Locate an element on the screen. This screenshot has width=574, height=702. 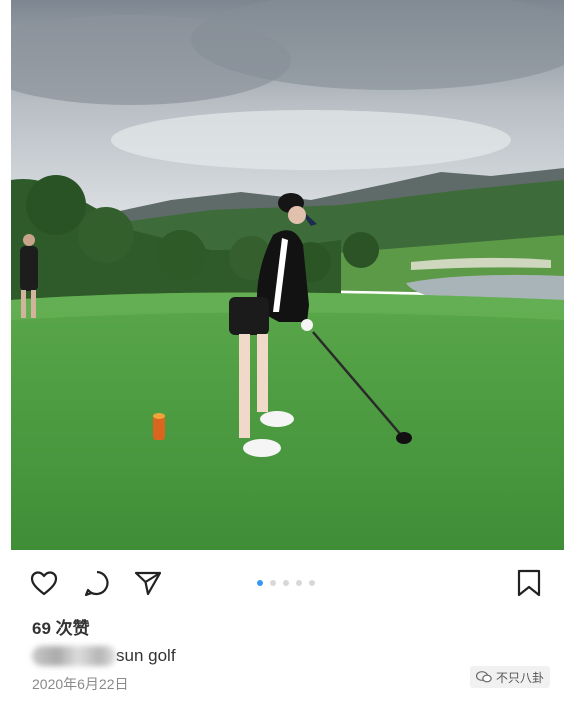
post-caption: sun golf is located at coordinates (104, 656).